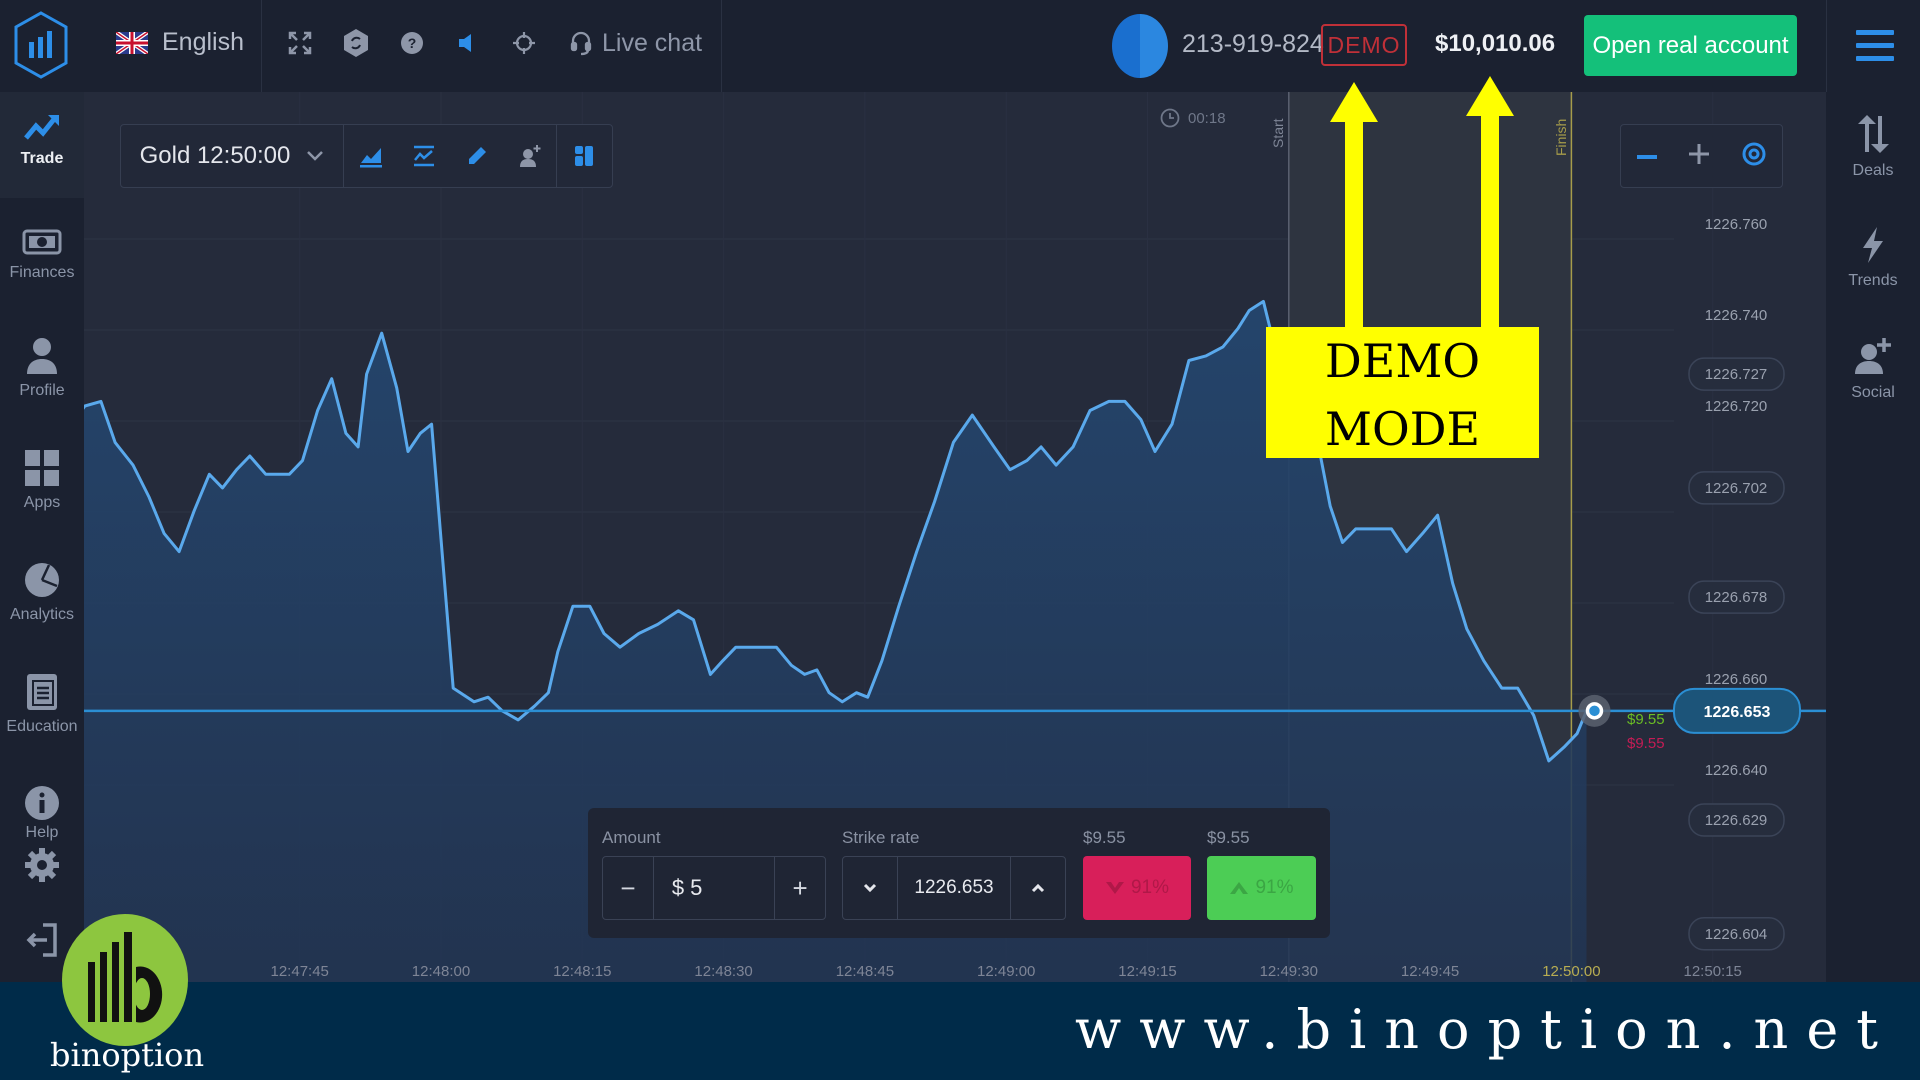 The width and height of the screenshot is (1920, 1080). What do you see at coordinates (42, 356) in the screenshot?
I see `profile-icon` at bounding box center [42, 356].